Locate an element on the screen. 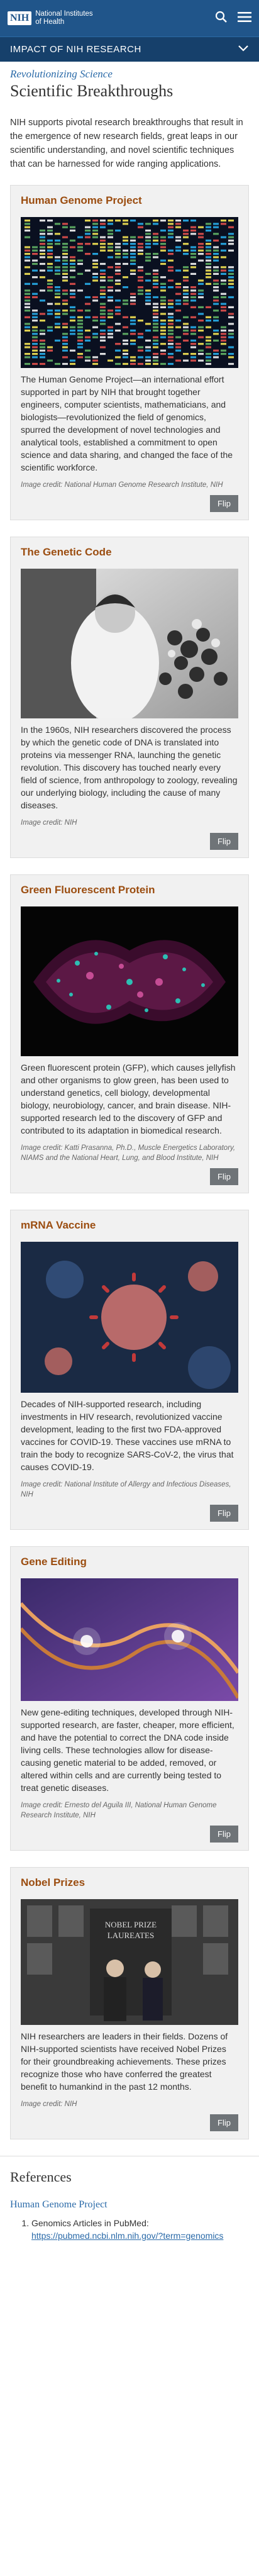 The height and width of the screenshot is (2576, 259). chevron-down-icon is located at coordinates (244, 49).